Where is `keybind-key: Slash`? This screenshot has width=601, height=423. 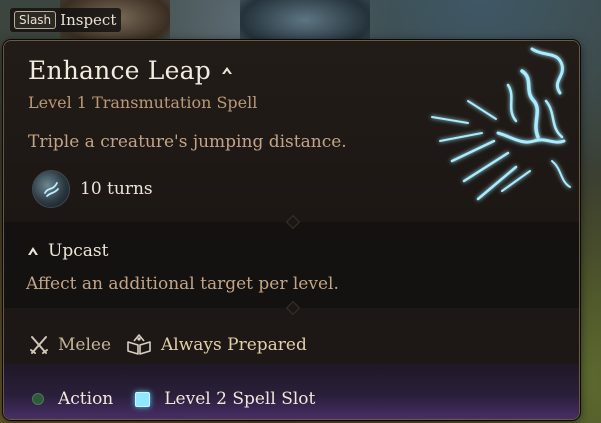 keybind-key: Slash is located at coordinates (35, 20).